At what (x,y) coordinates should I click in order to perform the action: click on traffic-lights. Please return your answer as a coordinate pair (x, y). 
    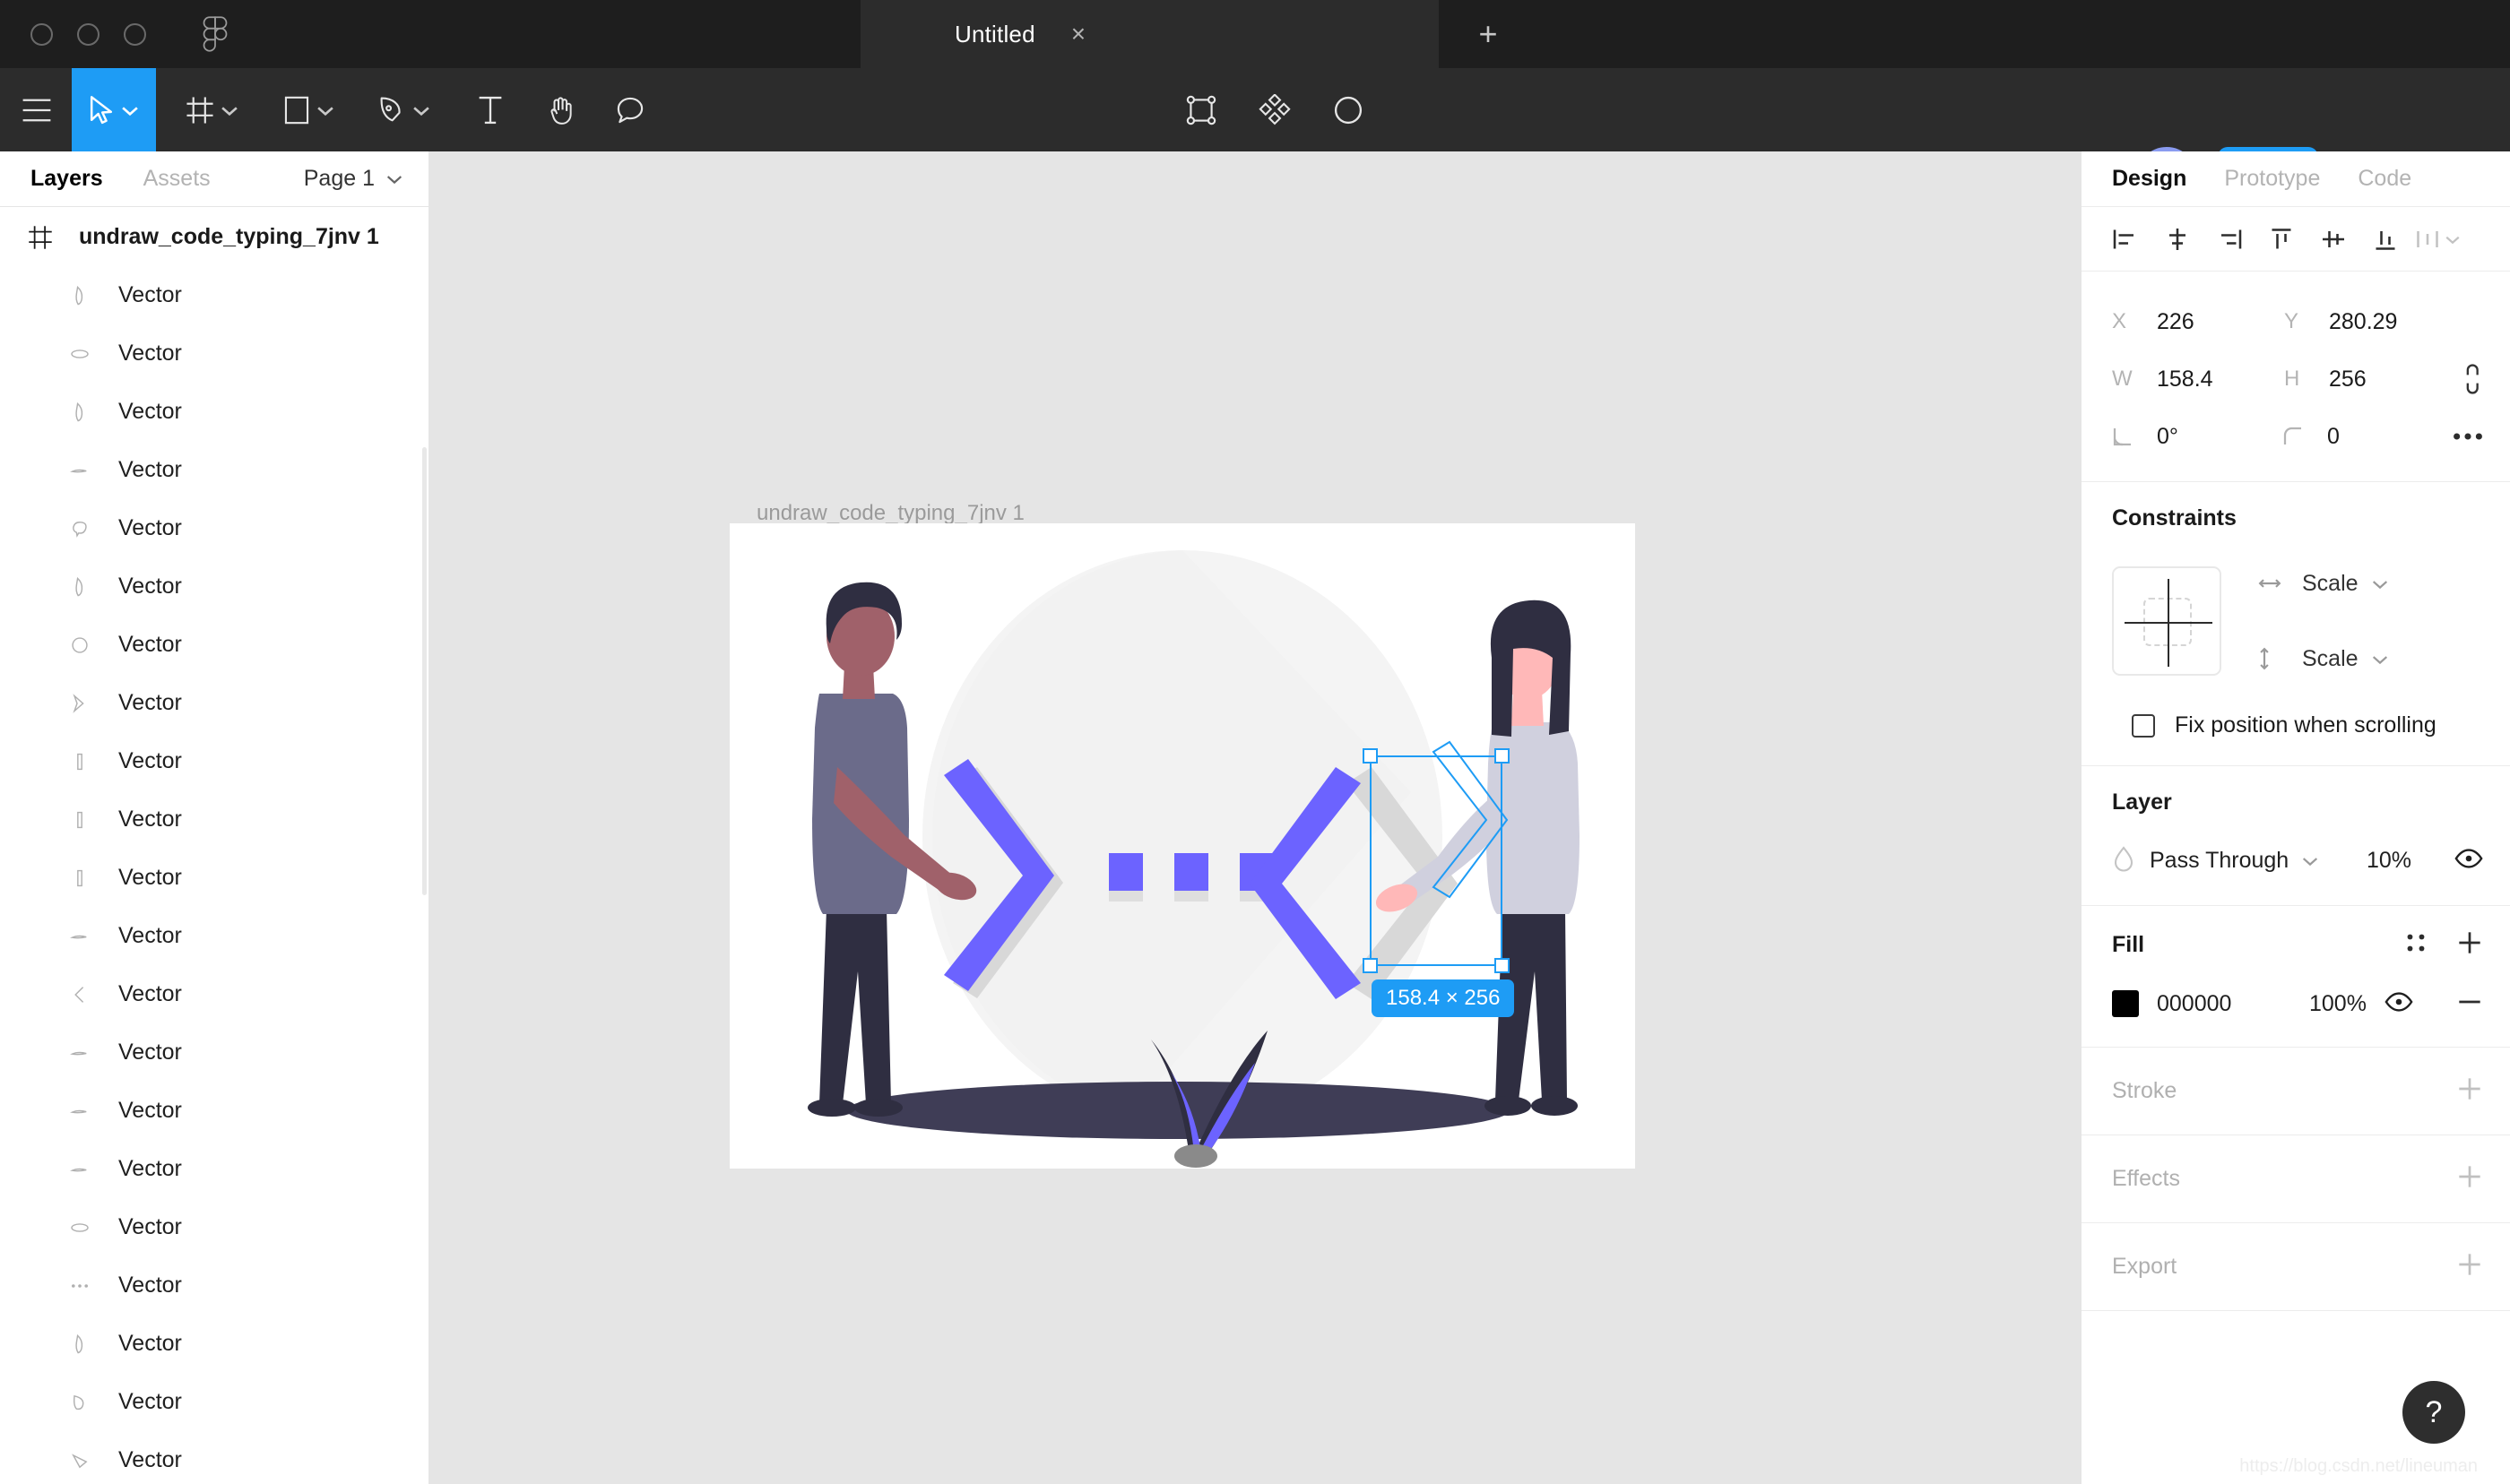
    Looking at the image, I should click on (88, 34).